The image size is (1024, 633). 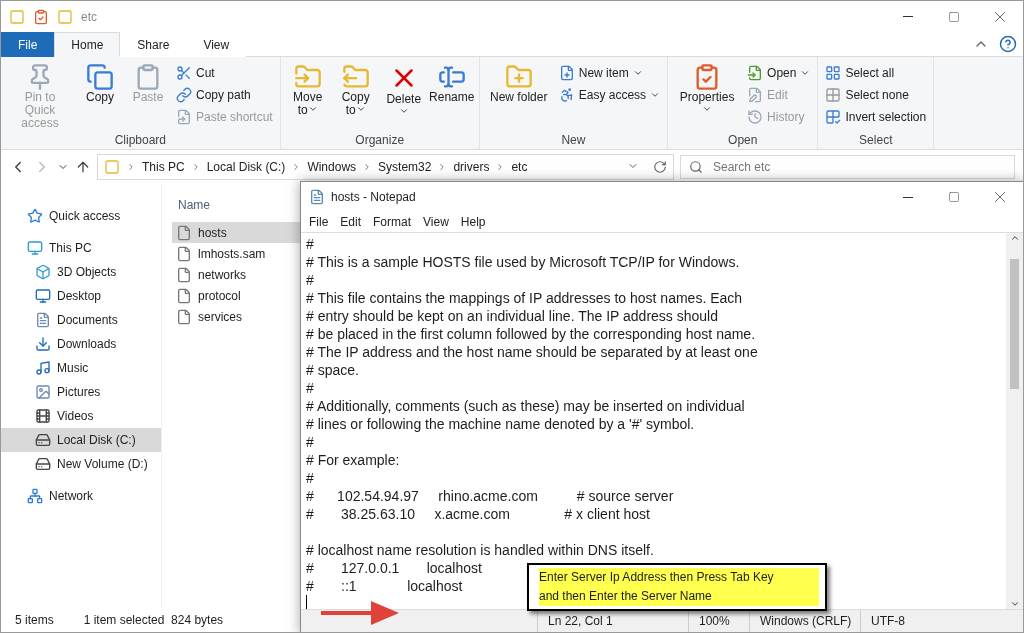 I want to click on history-icon, so click(x=755, y=117).